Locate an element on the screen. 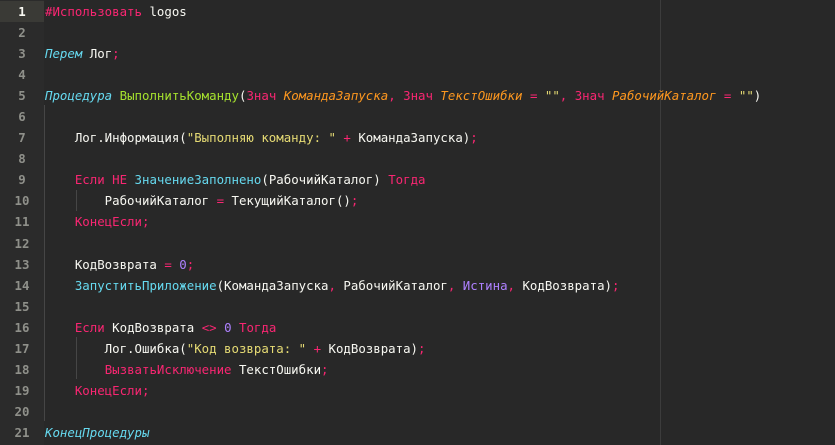 Image resolution: width=835 pixels, height=445 pixels. line-text: ВызватьИсключение ТекстОшибки; is located at coordinates (187, 369).